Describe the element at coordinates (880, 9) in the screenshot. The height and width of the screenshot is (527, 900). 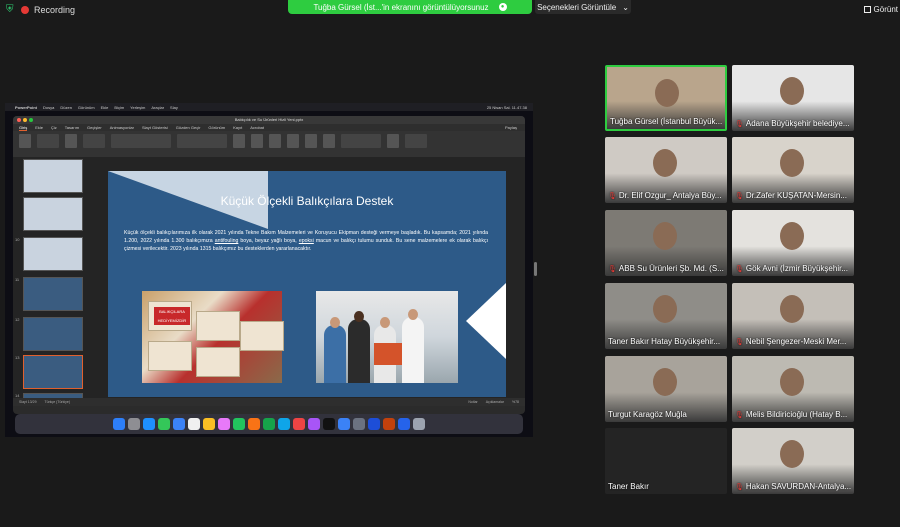
I see `view-button: Görünt` at that location.